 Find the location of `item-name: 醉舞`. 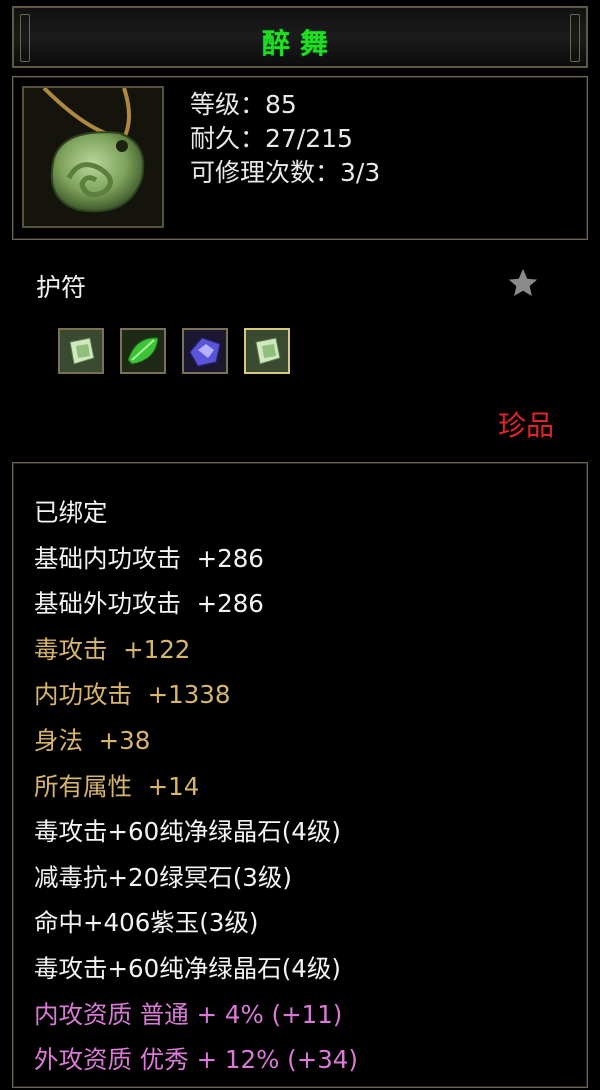

item-name: 醉舞 is located at coordinates (299, 43).